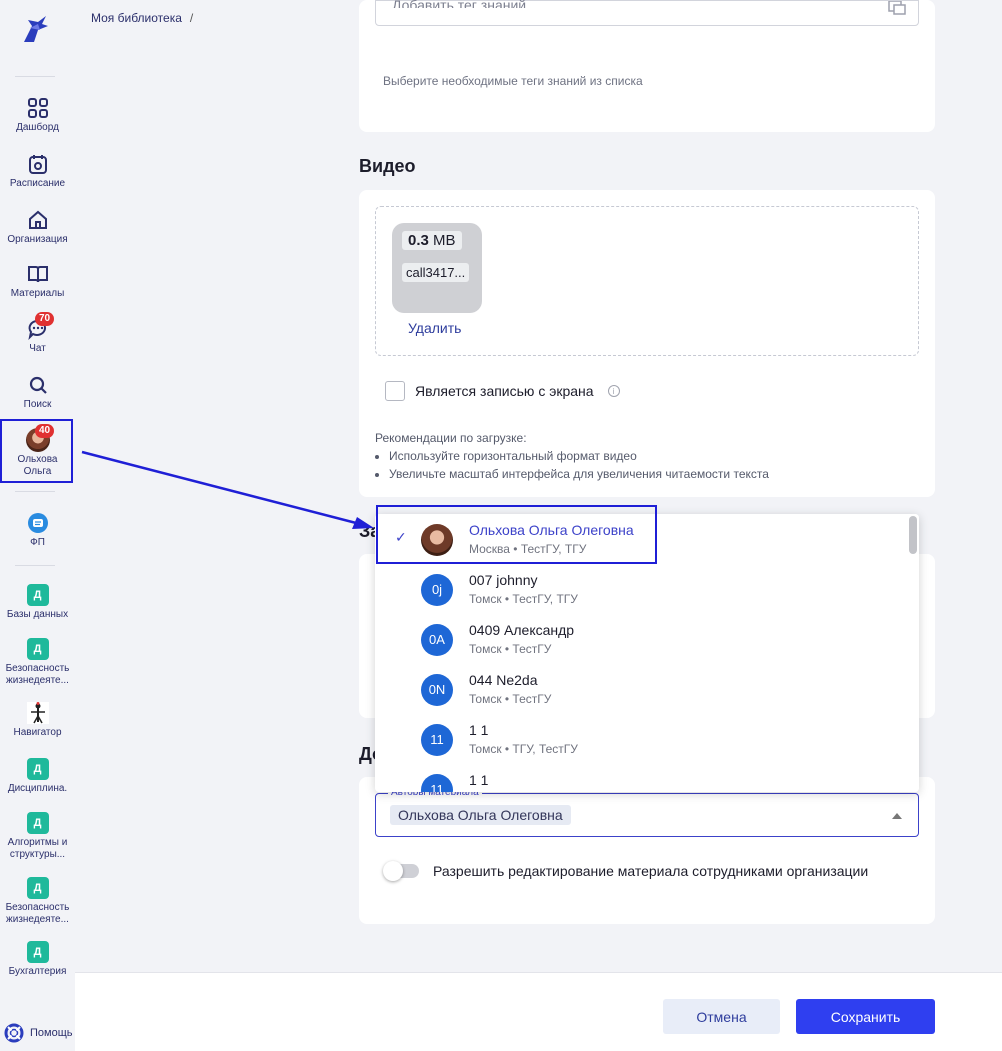 The width and height of the screenshot is (1002, 1051). I want to click on dropdown-option: 11 1 1, so click(640, 778).